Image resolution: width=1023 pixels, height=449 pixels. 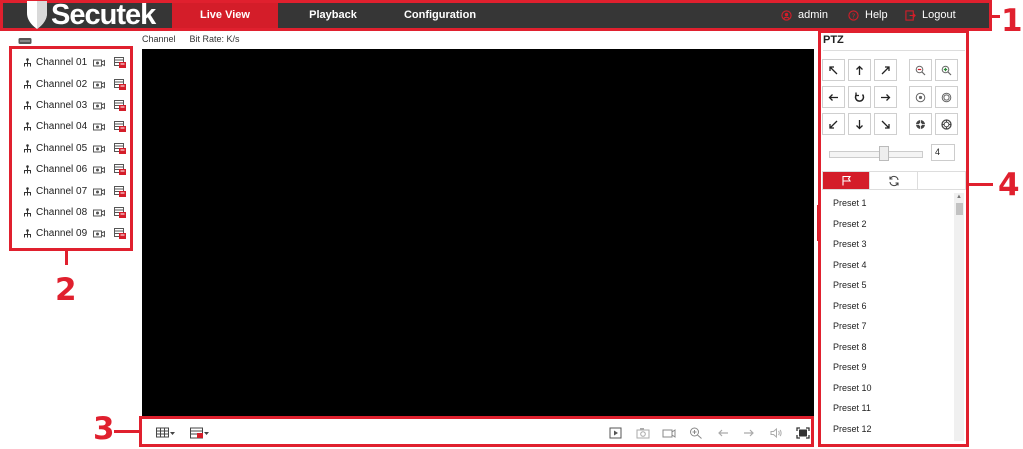 I want to click on preset-item: Preset 5, so click(x=894, y=285).